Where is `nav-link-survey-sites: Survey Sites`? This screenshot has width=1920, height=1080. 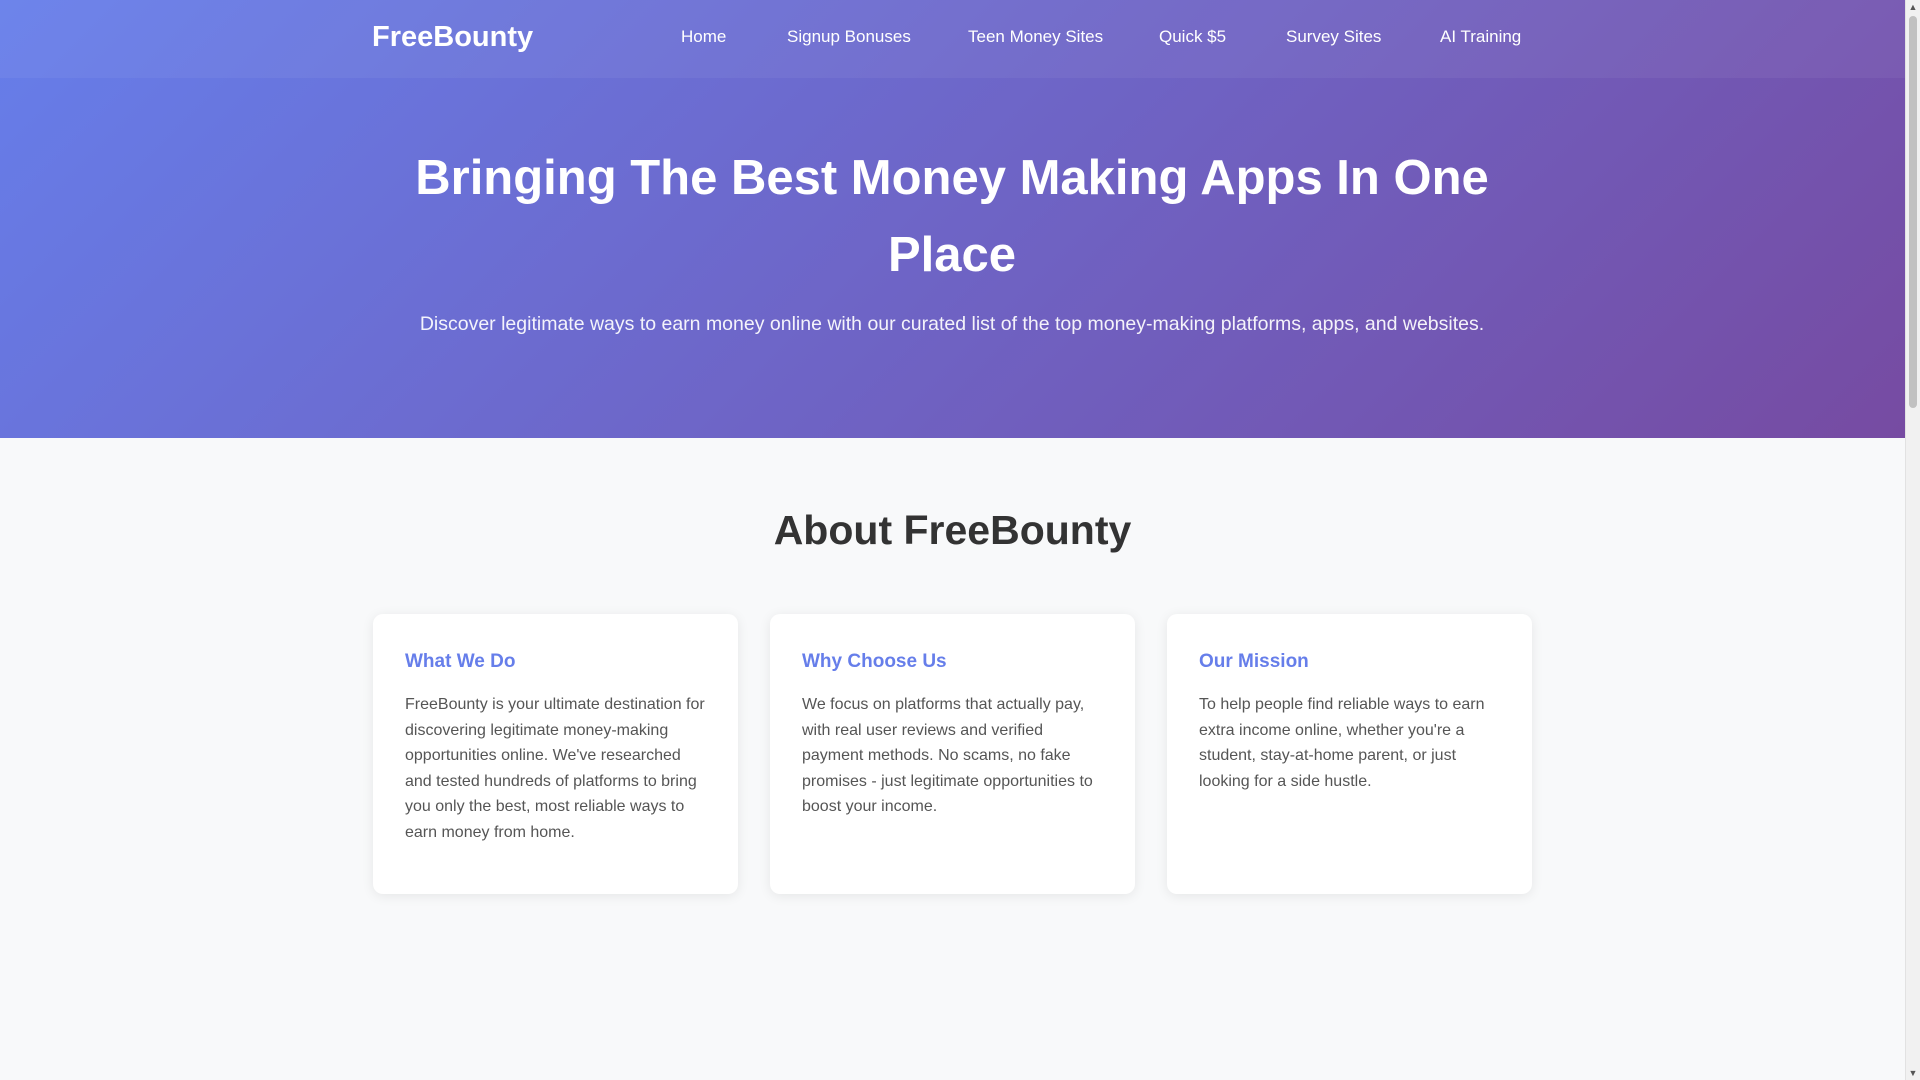 nav-link-survey-sites: Survey Sites is located at coordinates (1333, 37).